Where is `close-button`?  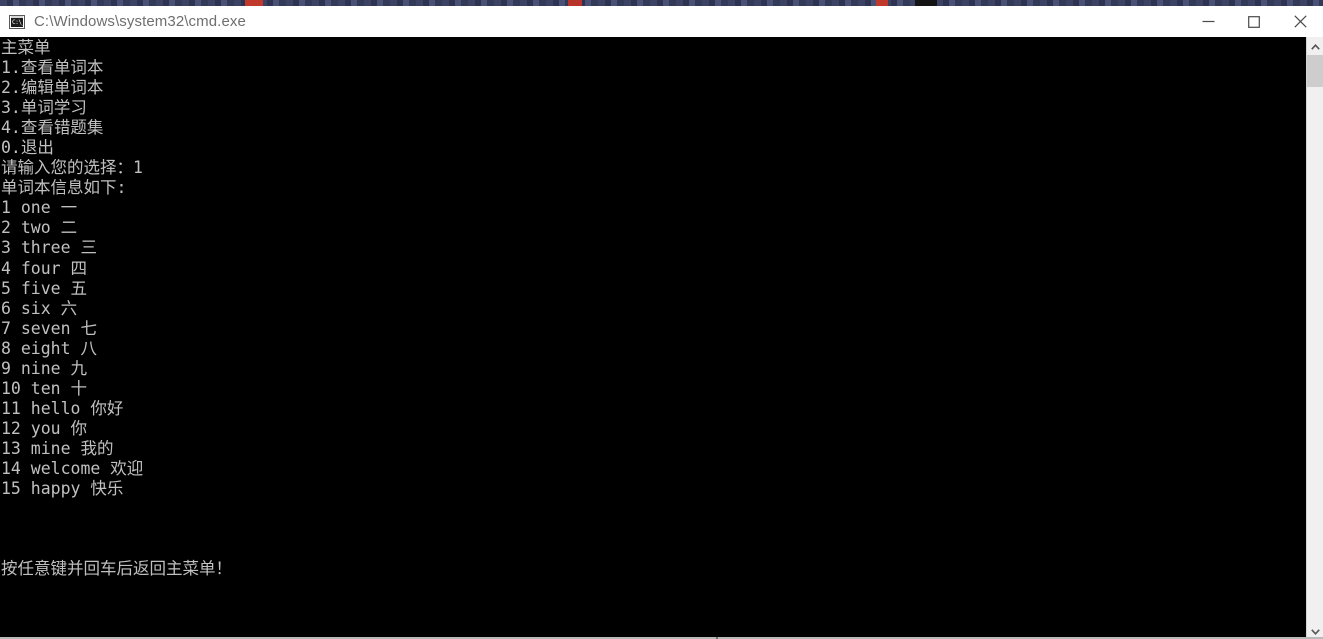 close-button is located at coordinates (1300, 21).